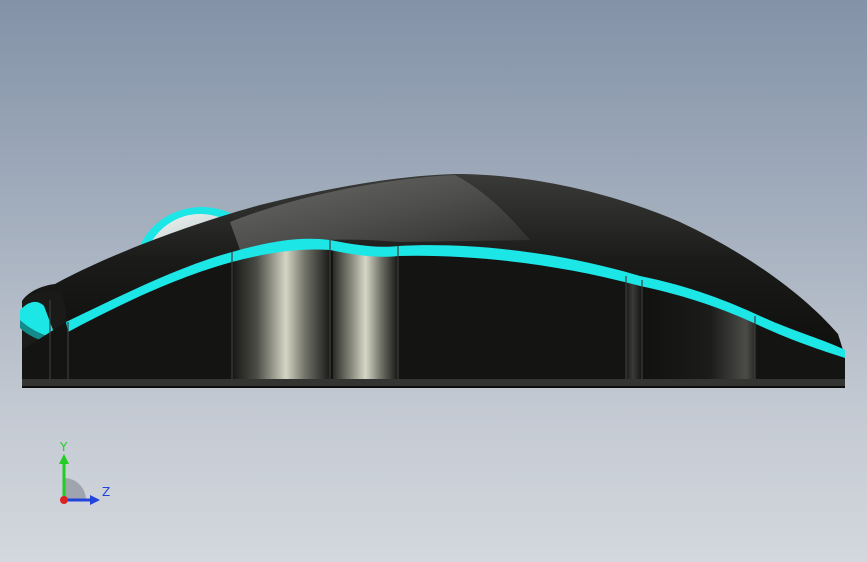 The height and width of the screenshot is (562, 867). What do you see at coordinates (64, 459) in the screenshot?
I see `y-axis-arrow-icon` at bounding box center [64, 459].